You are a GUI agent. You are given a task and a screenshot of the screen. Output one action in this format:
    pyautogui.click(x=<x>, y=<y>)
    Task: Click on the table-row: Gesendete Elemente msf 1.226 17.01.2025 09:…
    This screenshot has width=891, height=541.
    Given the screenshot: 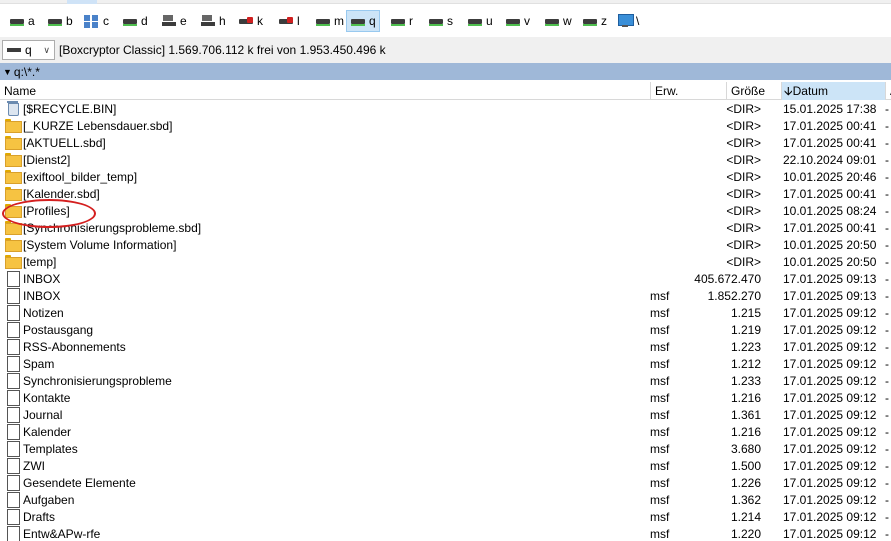 What is the action you would take?
    pyautogui.click(x=445, y=483)
    